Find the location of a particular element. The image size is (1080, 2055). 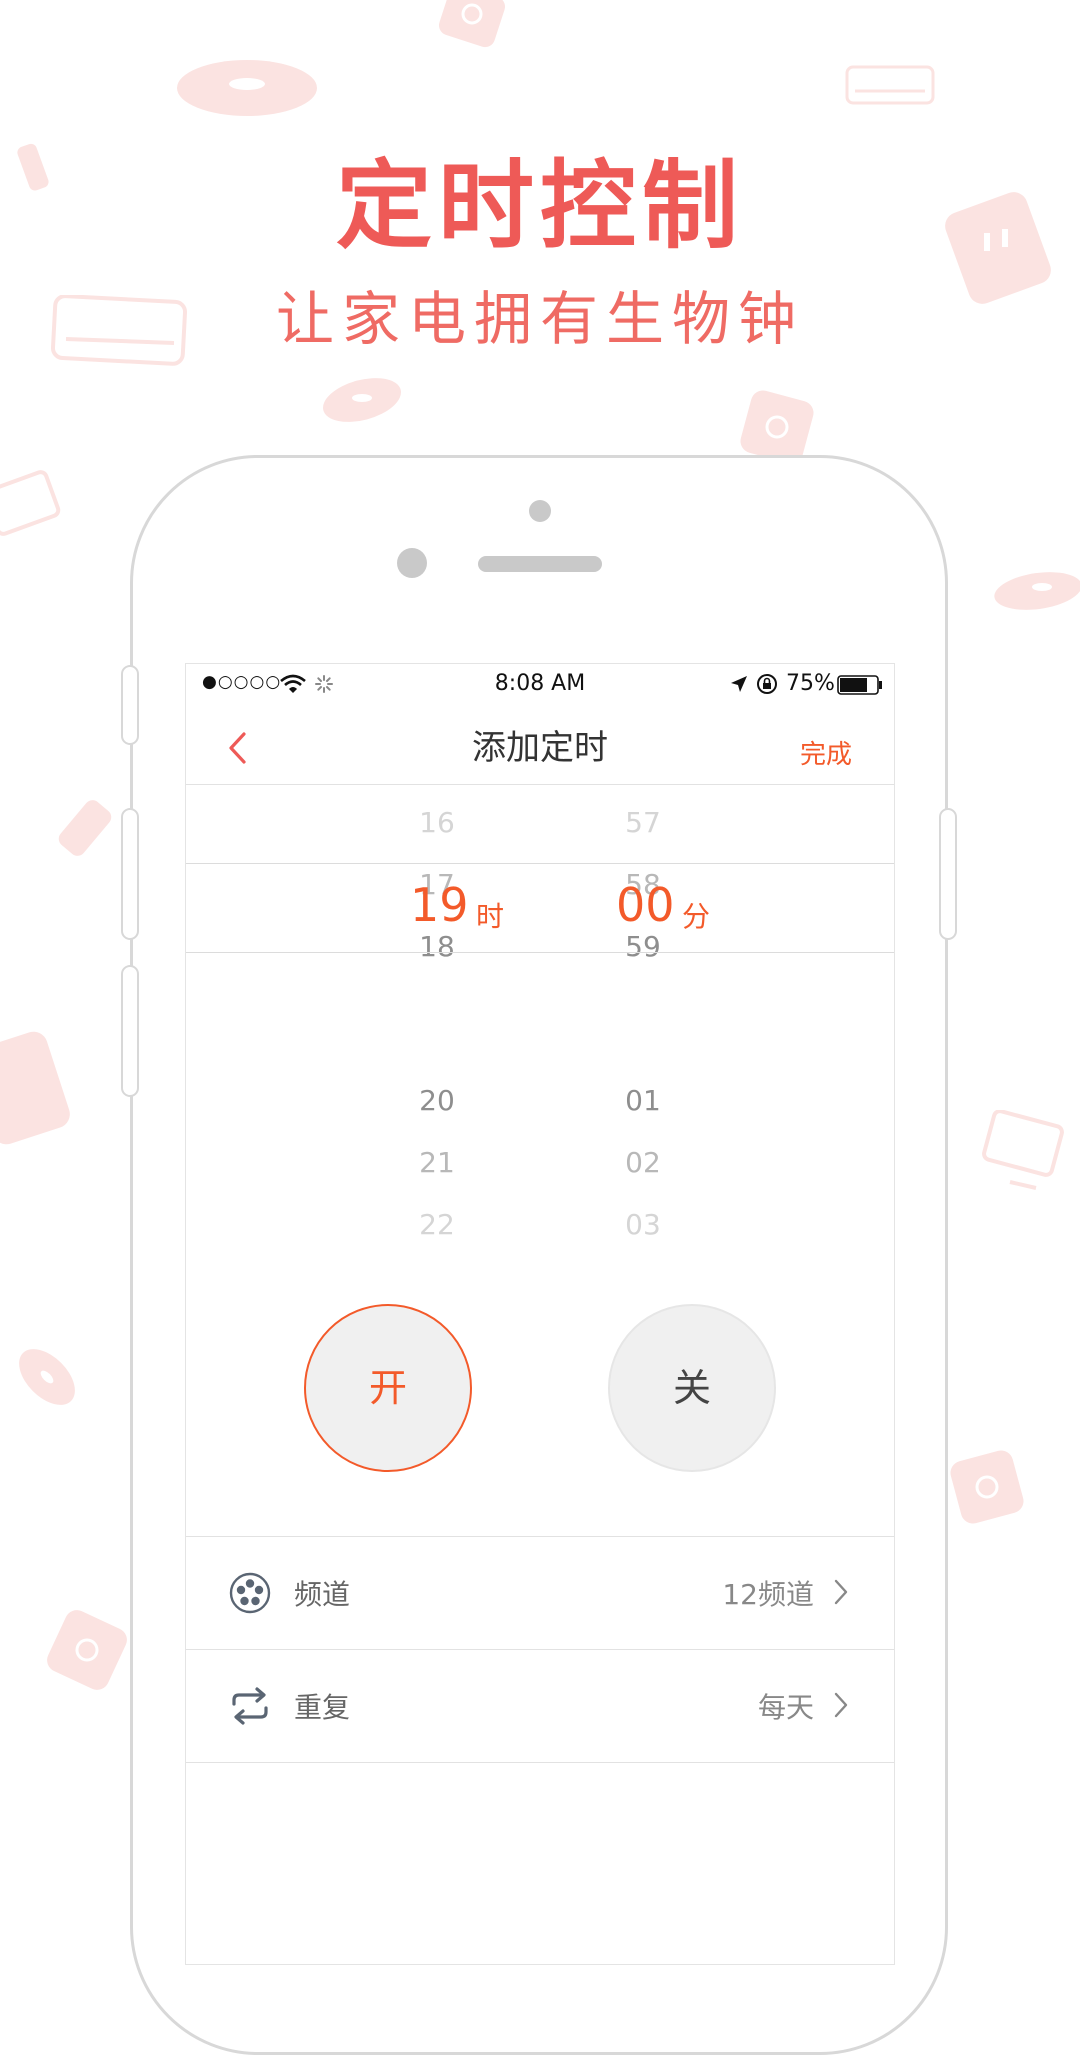

channel-row: 频道 12频道 is located at coordinates (540, 1592).